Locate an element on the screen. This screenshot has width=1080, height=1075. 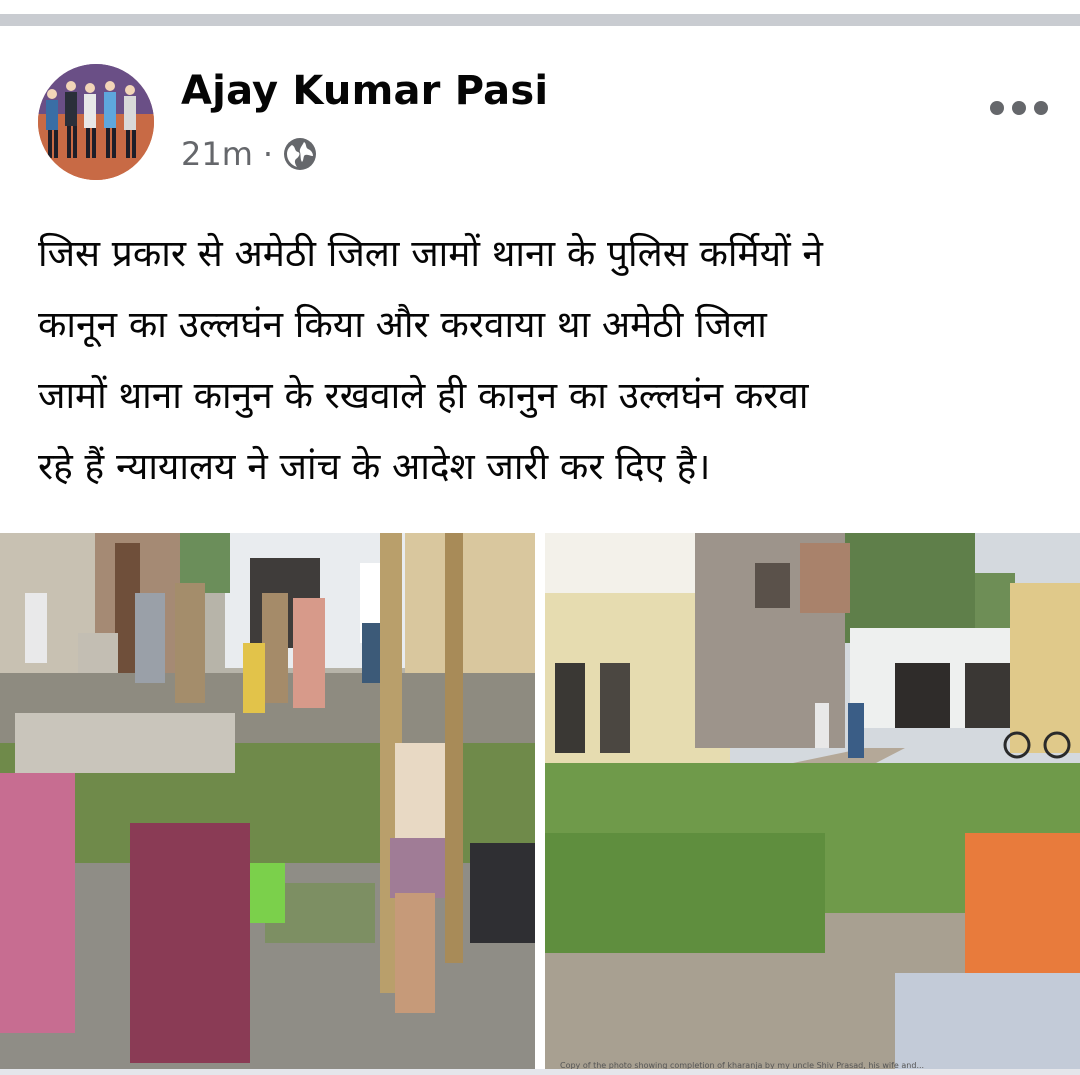
top-divider is located at coordinates (540, 14).